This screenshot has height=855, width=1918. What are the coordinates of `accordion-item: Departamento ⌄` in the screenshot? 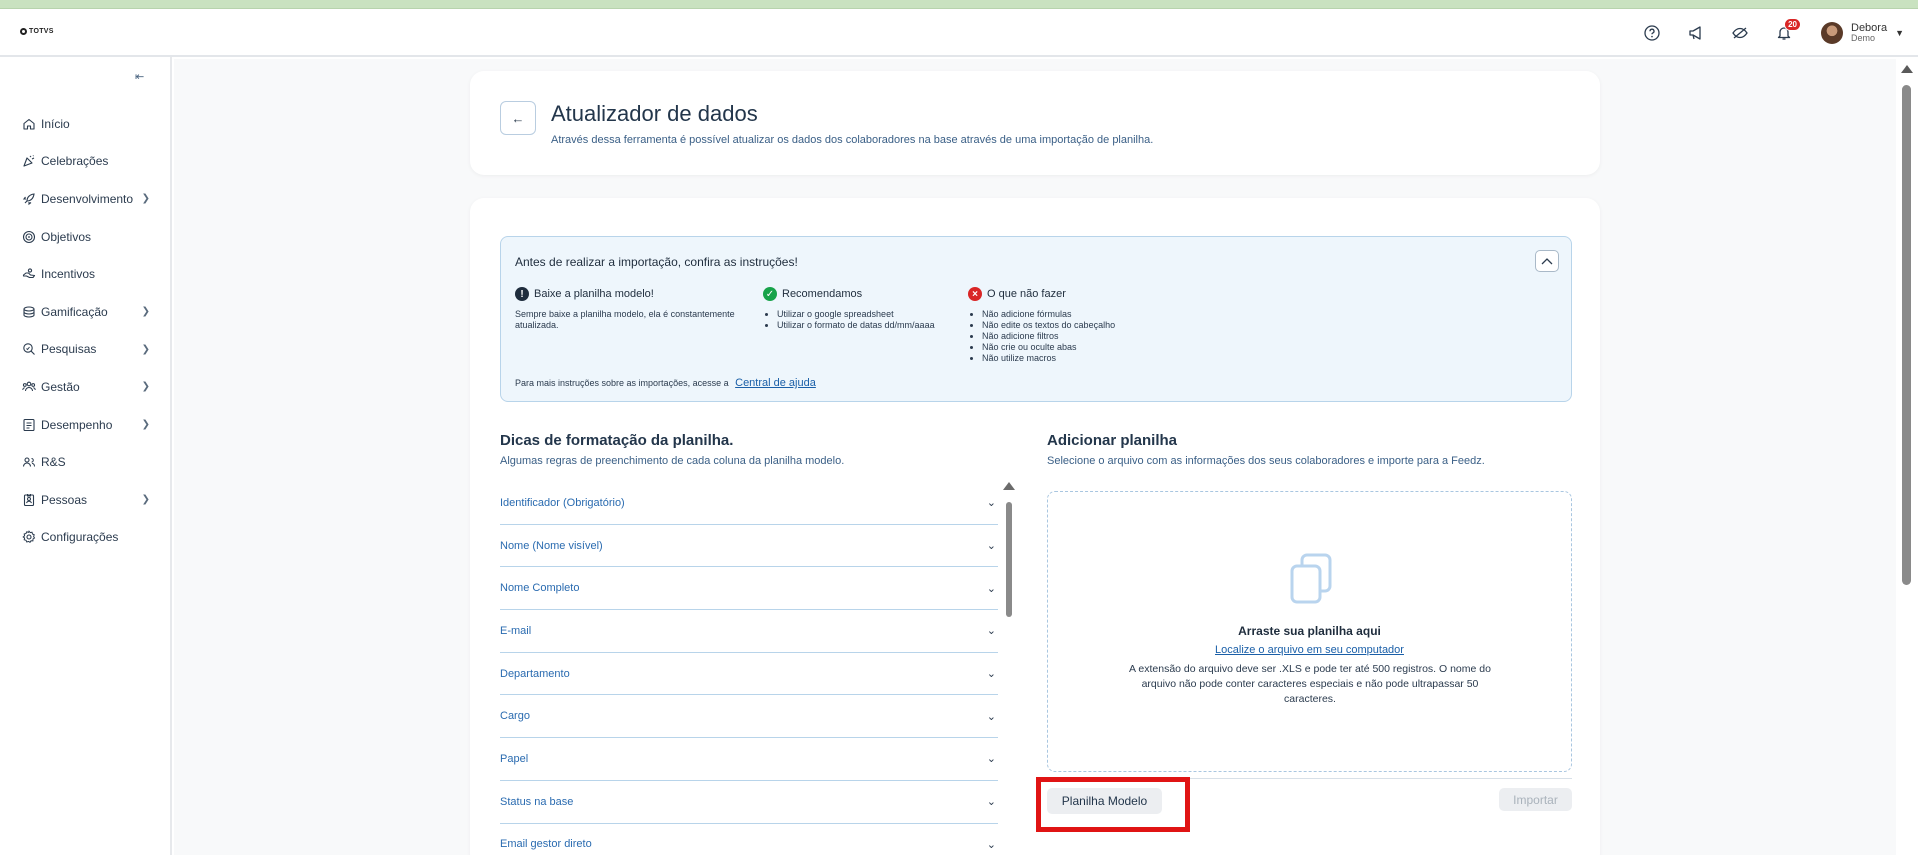 It's located at (749, 674).